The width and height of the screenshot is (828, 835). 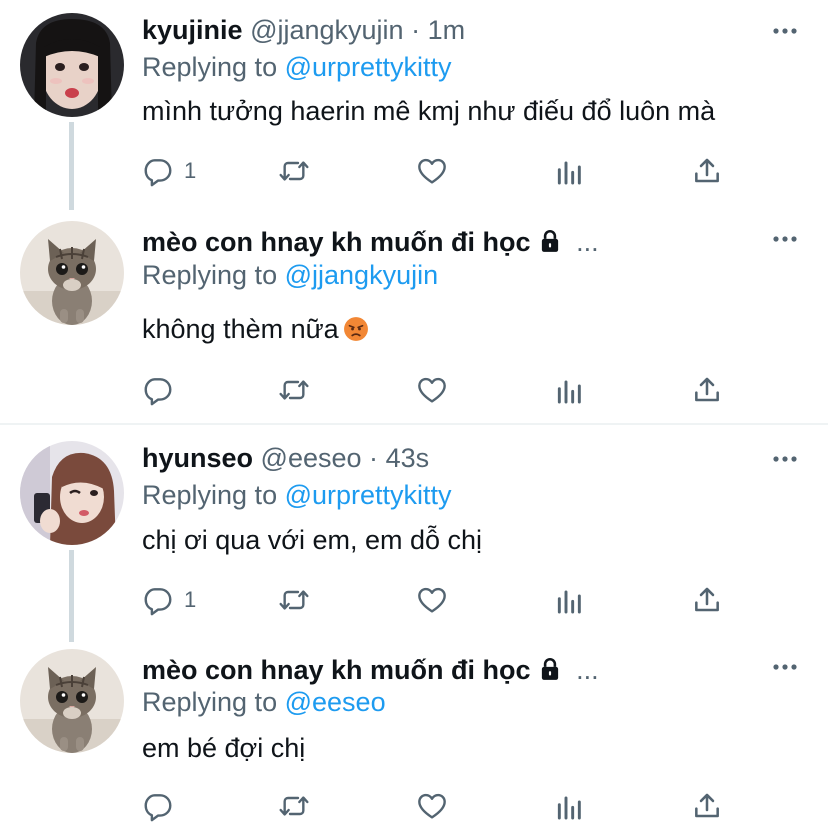 I want to click on tweet-text: chị ơi qua với em, em dỗ chị, so click(x=312, y=540).